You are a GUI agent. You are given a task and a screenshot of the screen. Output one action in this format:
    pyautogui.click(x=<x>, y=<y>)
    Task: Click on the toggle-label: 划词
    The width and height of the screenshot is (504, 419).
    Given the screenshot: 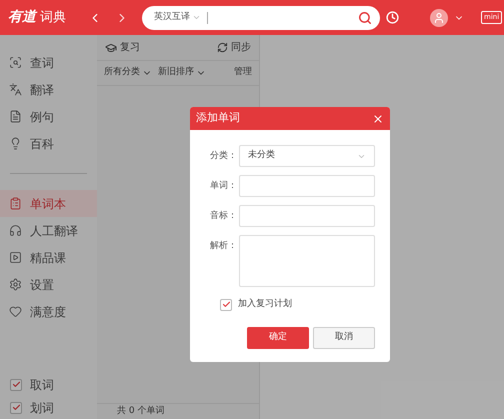 What is the action you would take?
    pyautogui.click(x=42, y=408)
    